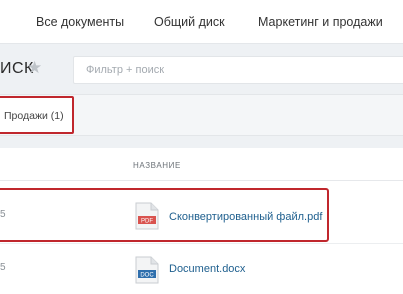 This screenshot has height=294, width=403. I want to click on docx-file-icon: DOC, so click(147, 270).